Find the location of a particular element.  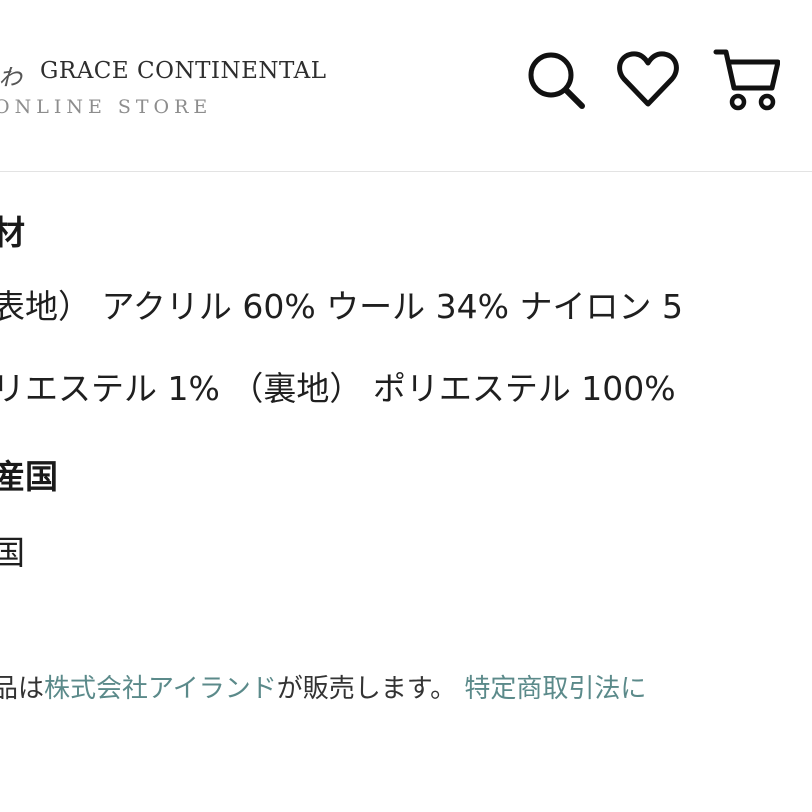

seller-notice-prefix: 品は is located at coordinates (22, 689).